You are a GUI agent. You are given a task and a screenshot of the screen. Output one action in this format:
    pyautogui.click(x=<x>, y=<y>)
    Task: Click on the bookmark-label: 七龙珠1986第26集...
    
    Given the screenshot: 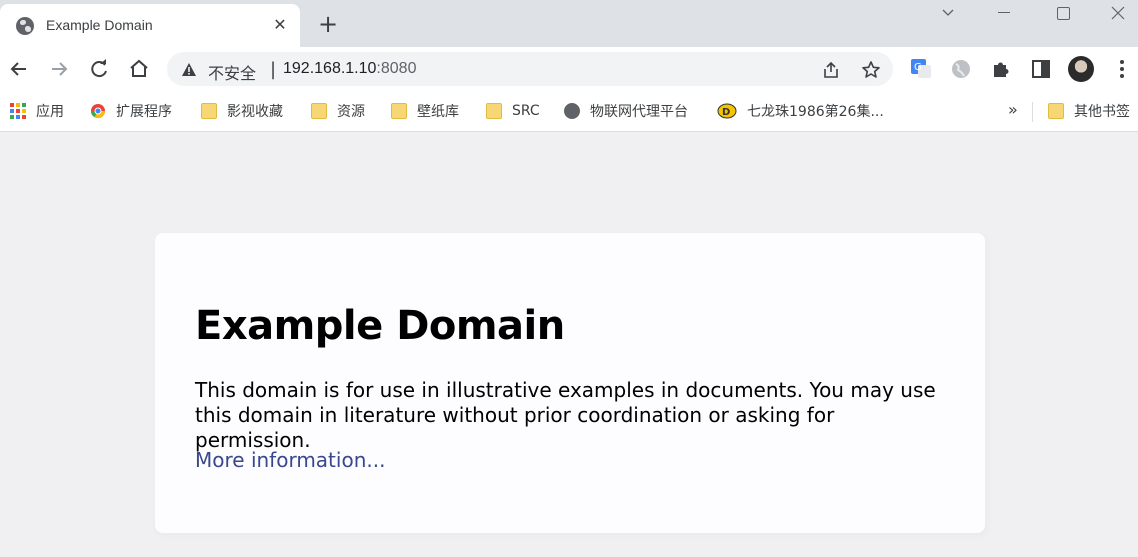 What is the action you would take?
    pyautogui.click(x=815, y=112)
    